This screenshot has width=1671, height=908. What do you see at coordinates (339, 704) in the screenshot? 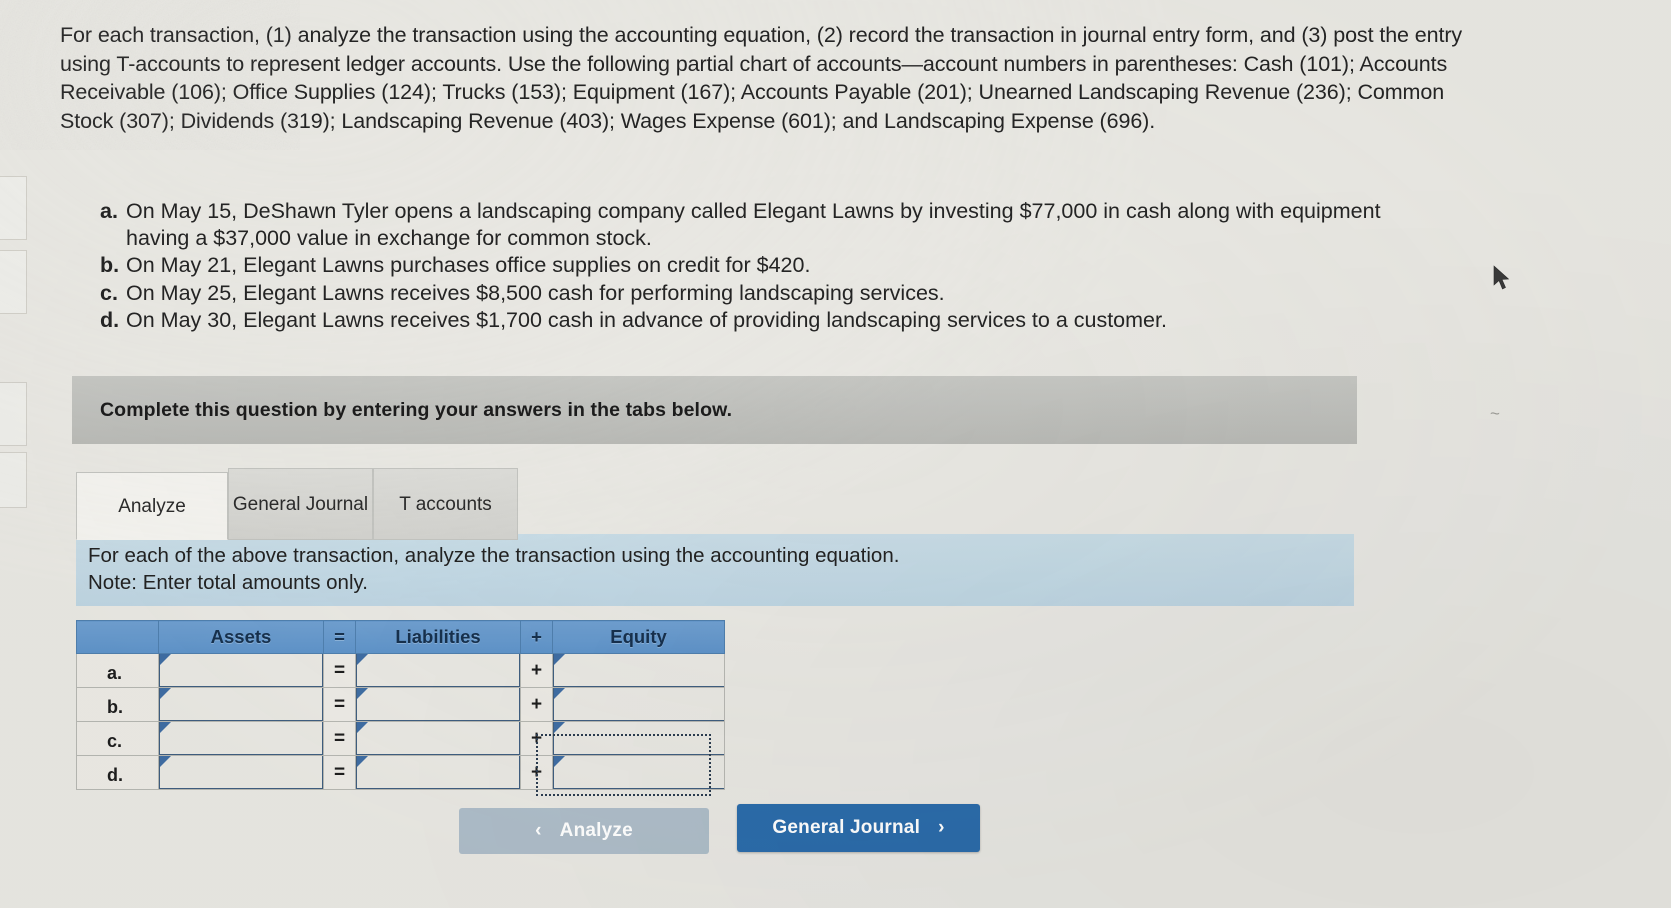
I see `equals-sign-b: =` at bounding box center [339, 704].